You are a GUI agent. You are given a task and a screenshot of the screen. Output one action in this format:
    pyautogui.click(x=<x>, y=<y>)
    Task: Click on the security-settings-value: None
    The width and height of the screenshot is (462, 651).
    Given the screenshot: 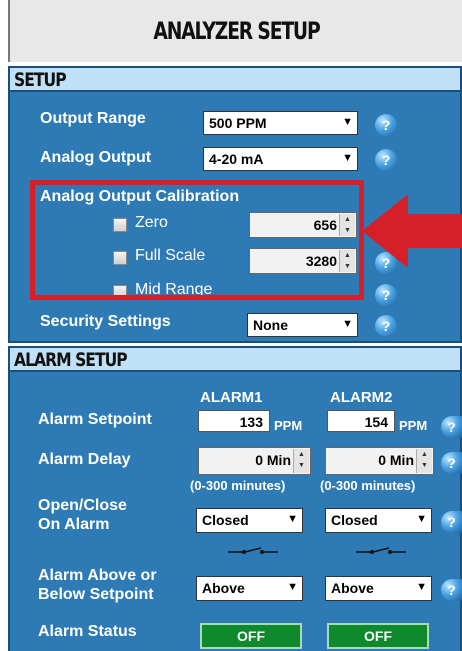 What is the action you would take?
    pyautogui.click(x=270, y=325)
    